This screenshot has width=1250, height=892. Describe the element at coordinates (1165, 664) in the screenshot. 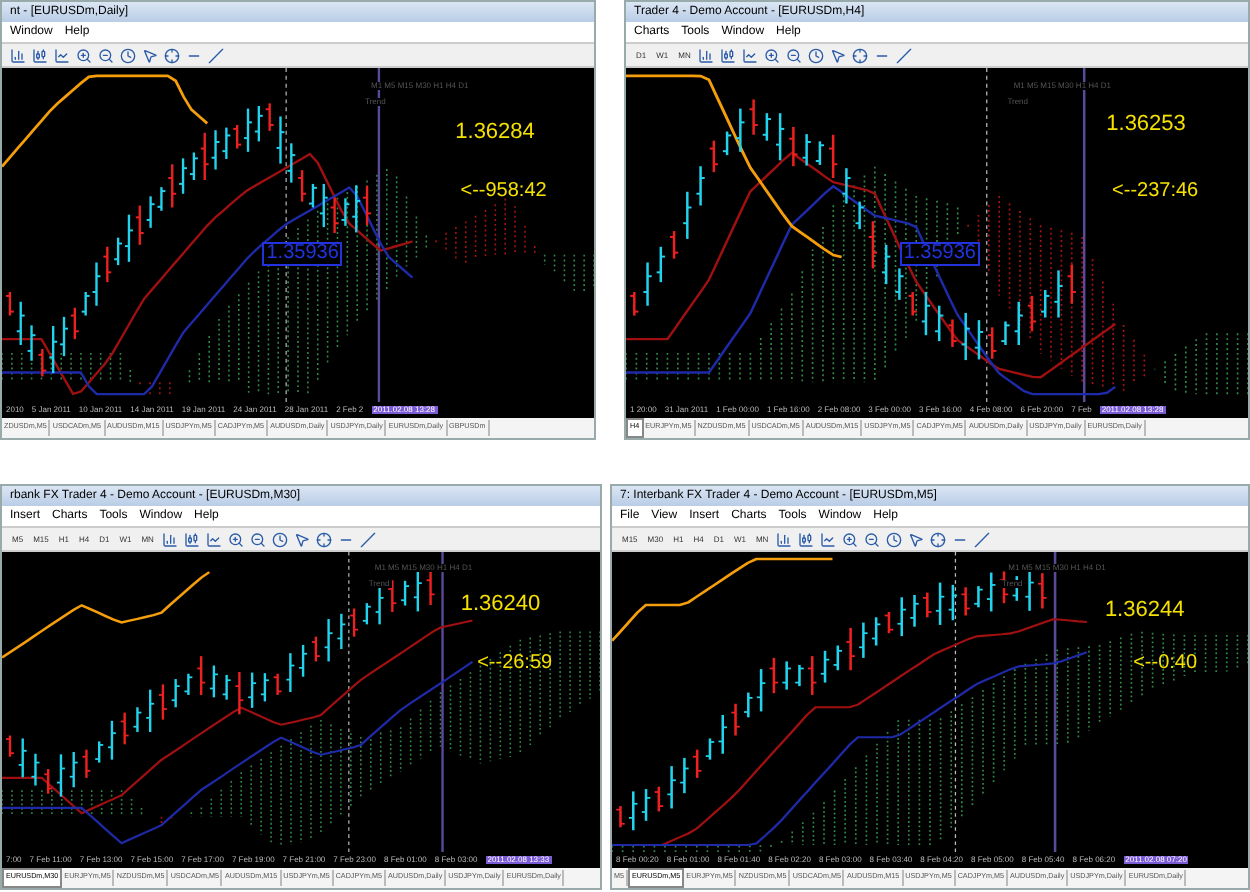

I see `countdown-label: <--0:40` at that location.